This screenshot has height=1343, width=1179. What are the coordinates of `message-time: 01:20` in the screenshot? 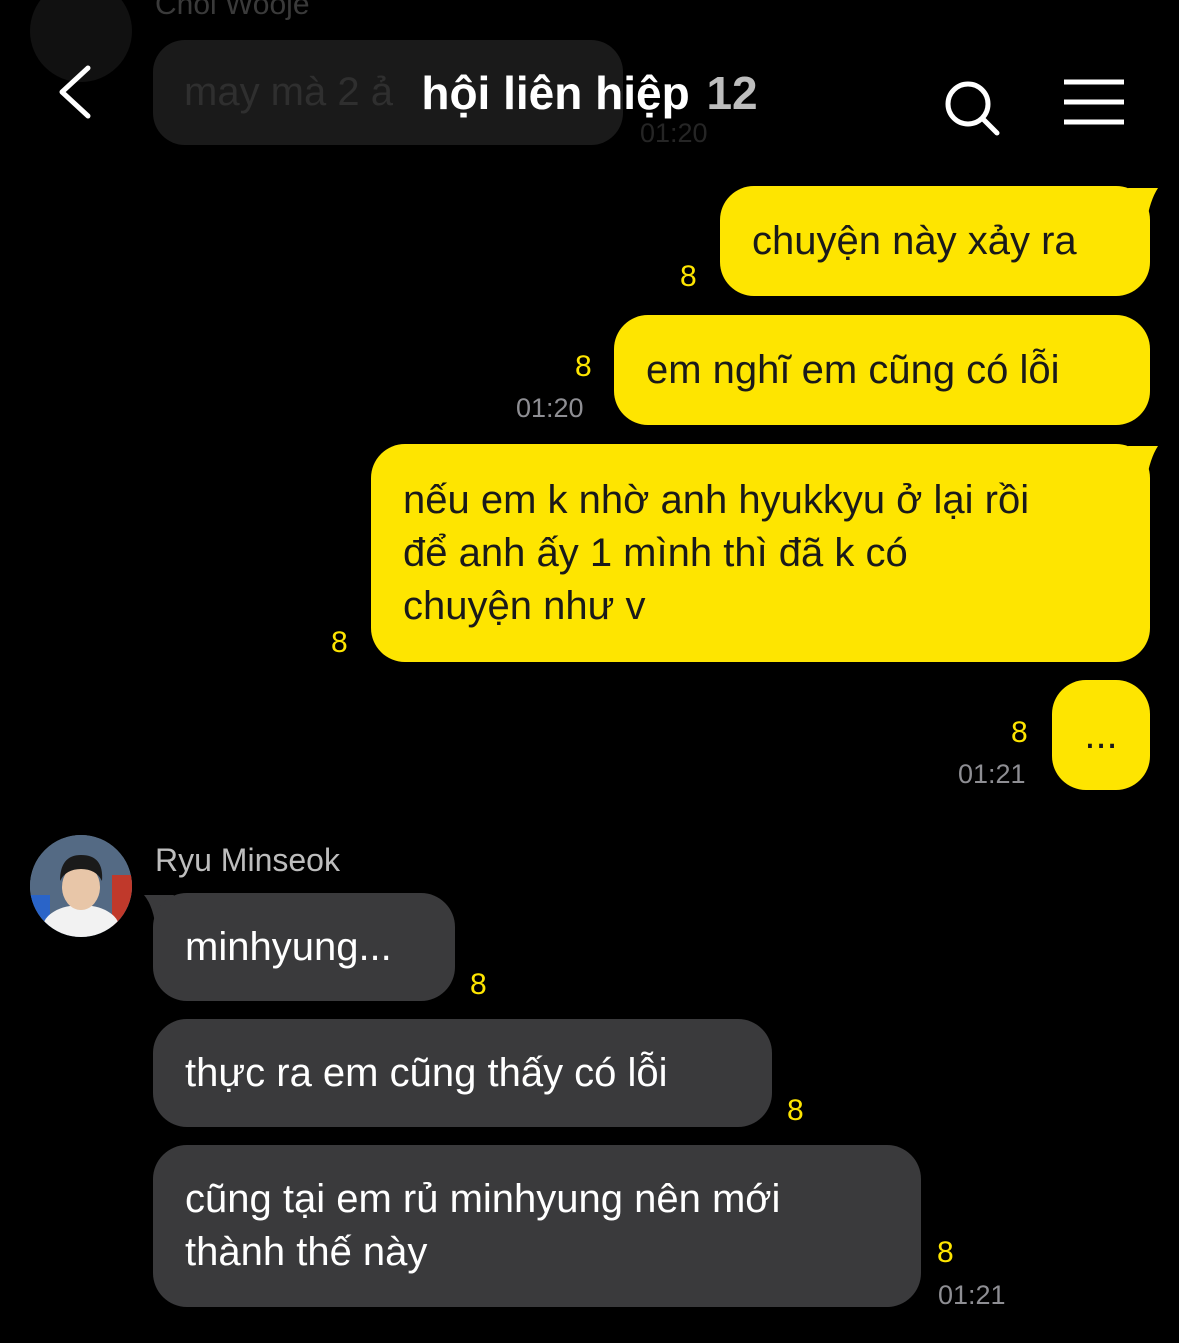 It's located at (550, 408).